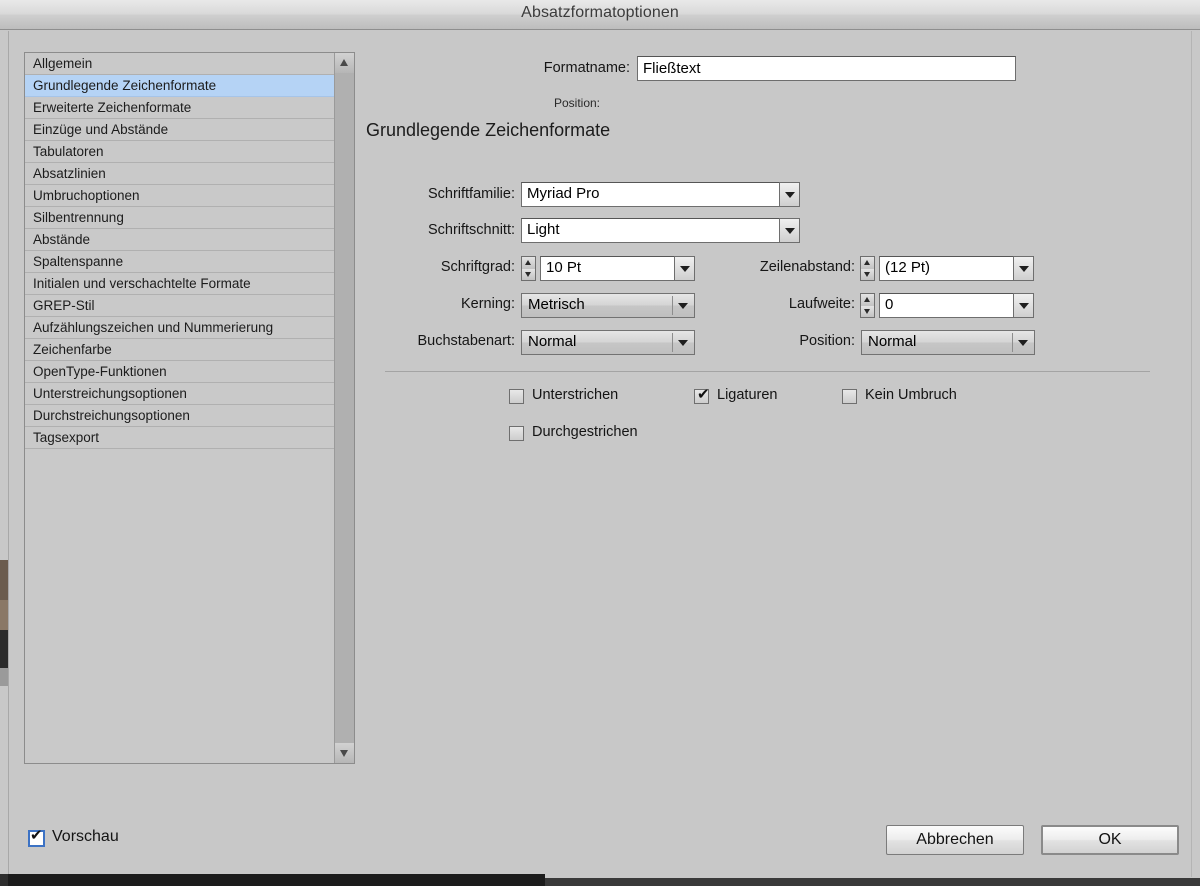  Describe the element at coordinates (660, 194) in the screenshot. I see `font-family-combobox: Myriad Pro` at that location.